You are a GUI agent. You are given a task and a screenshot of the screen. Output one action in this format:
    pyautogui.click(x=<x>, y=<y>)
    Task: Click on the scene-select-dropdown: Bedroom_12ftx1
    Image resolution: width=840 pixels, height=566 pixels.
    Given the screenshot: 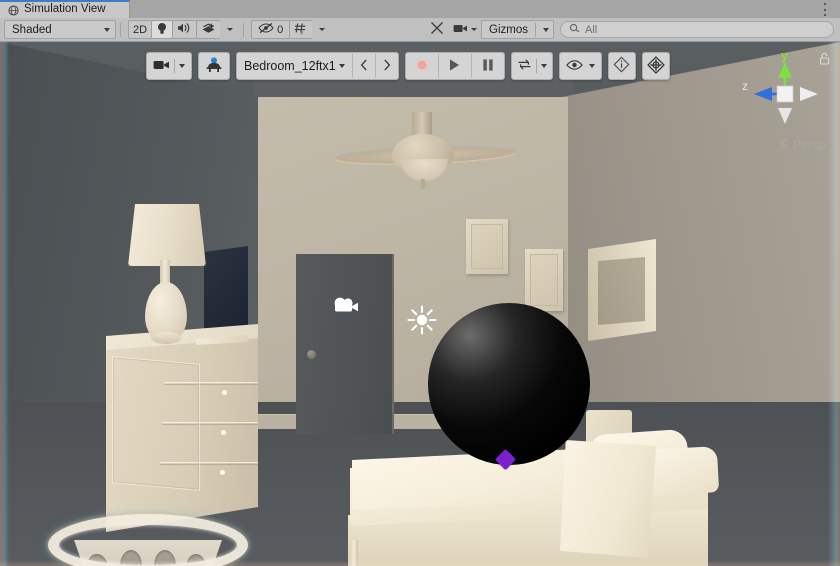 What is the action you would take?
    pyautogui.click(x=294, y=66)
    